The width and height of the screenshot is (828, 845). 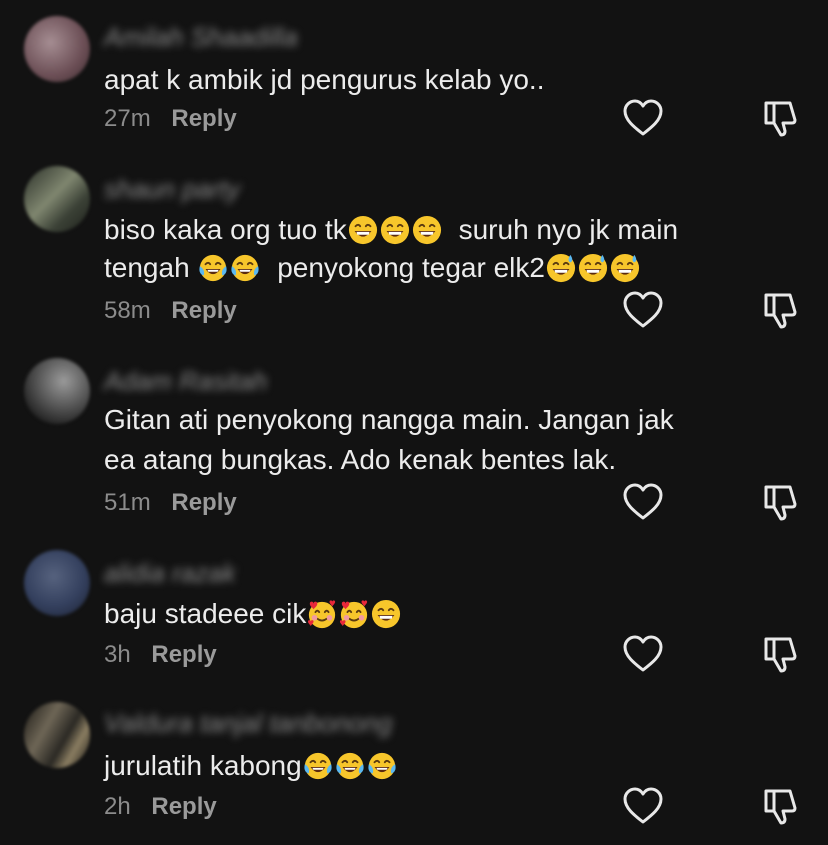 What do you see at coordinates (360, 459) in the screenshot?
I see `comment-text-line: ea atang bungkas. Ado kenak bentes lak.` at bounding box center [360, 459].